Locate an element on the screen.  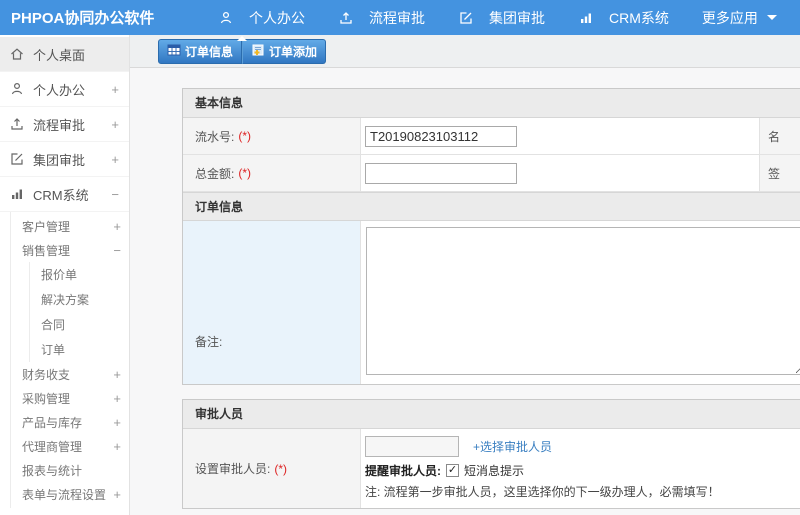
active-tab-notch is located at coordinates (242, 38).